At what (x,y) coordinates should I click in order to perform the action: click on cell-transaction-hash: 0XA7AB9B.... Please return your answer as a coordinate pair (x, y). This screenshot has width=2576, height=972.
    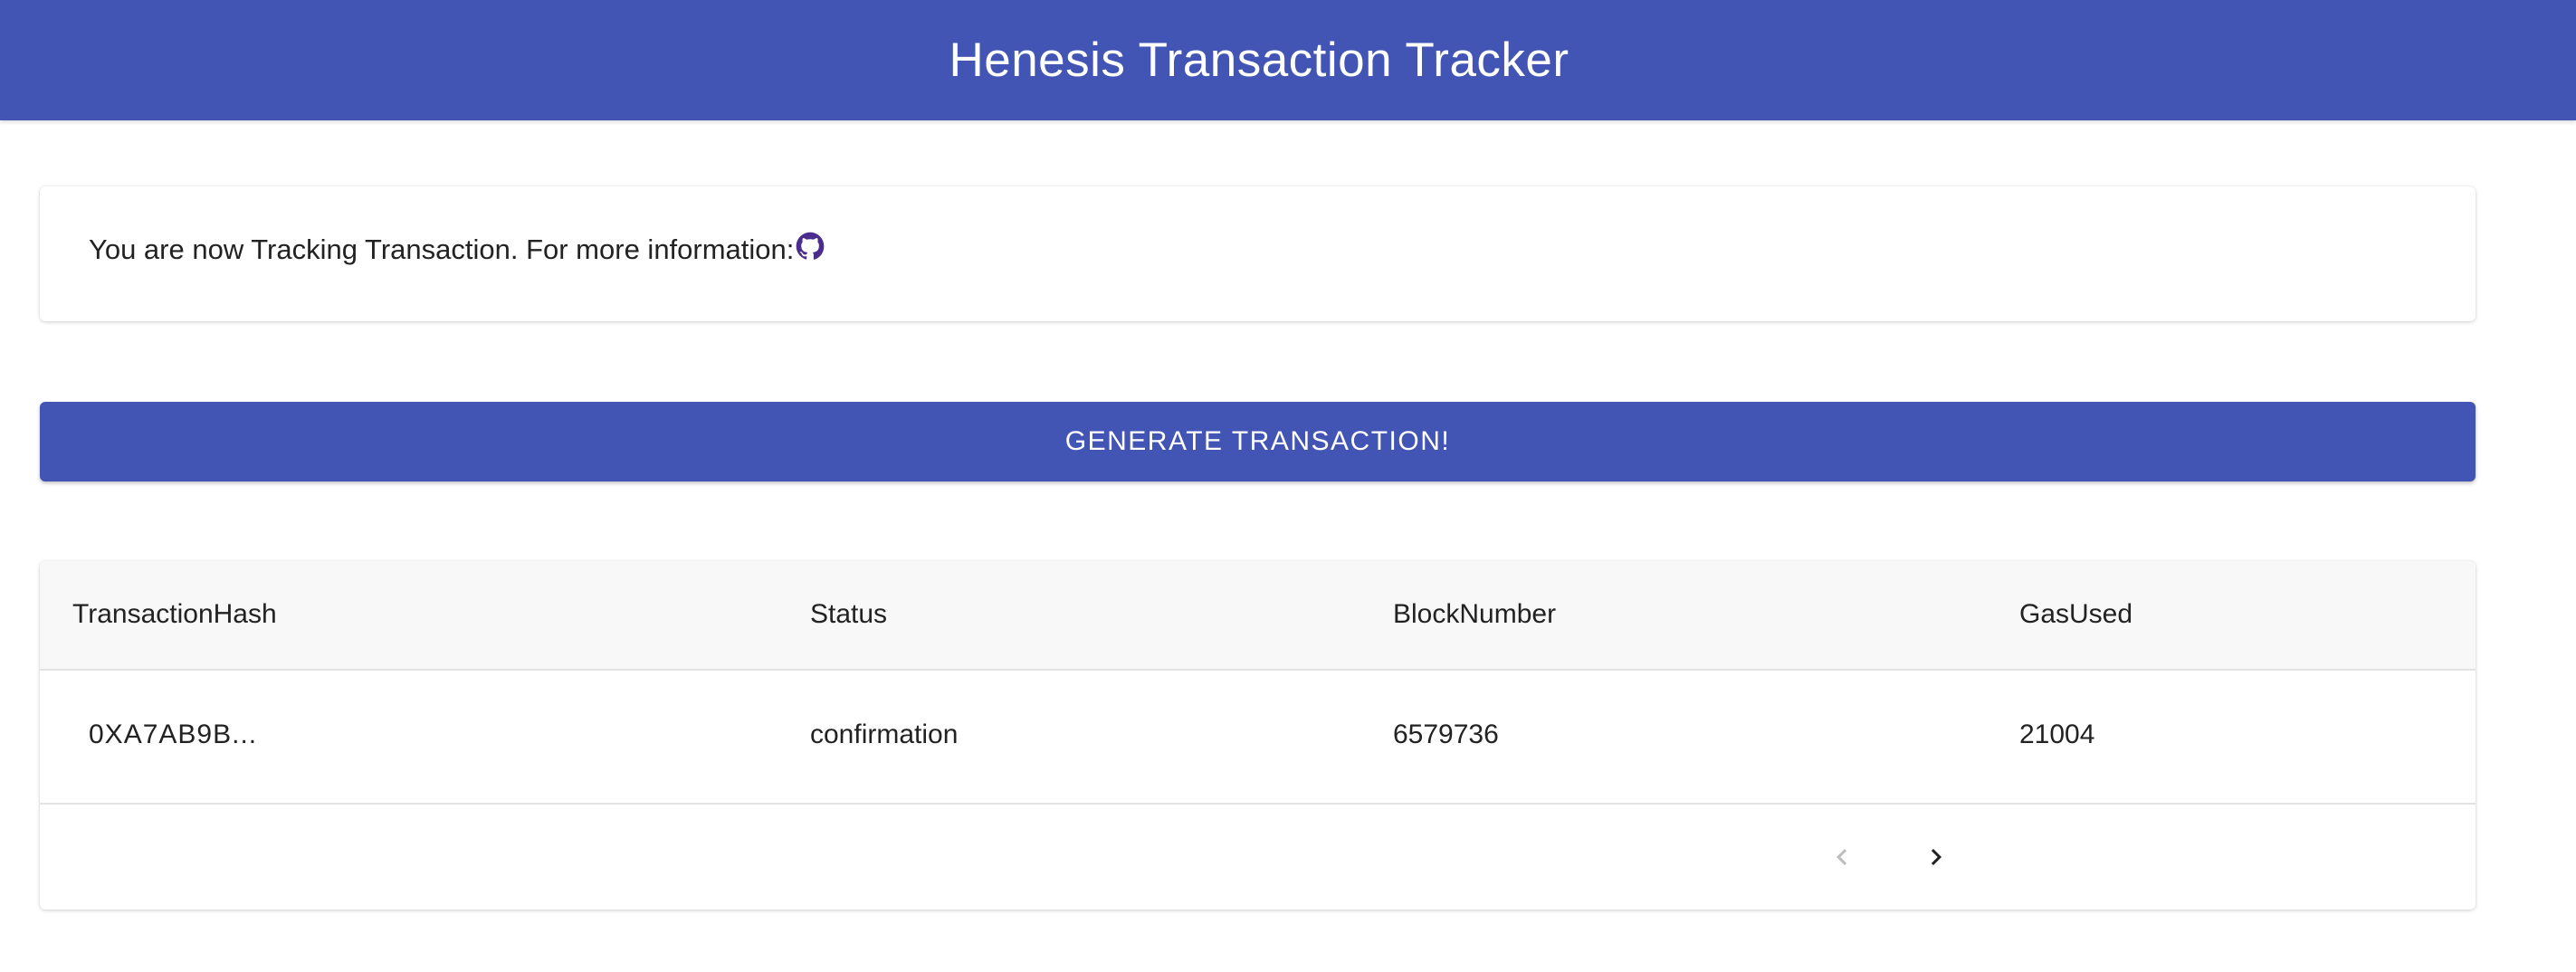
    Looking at the image, I should click on (173, 734).